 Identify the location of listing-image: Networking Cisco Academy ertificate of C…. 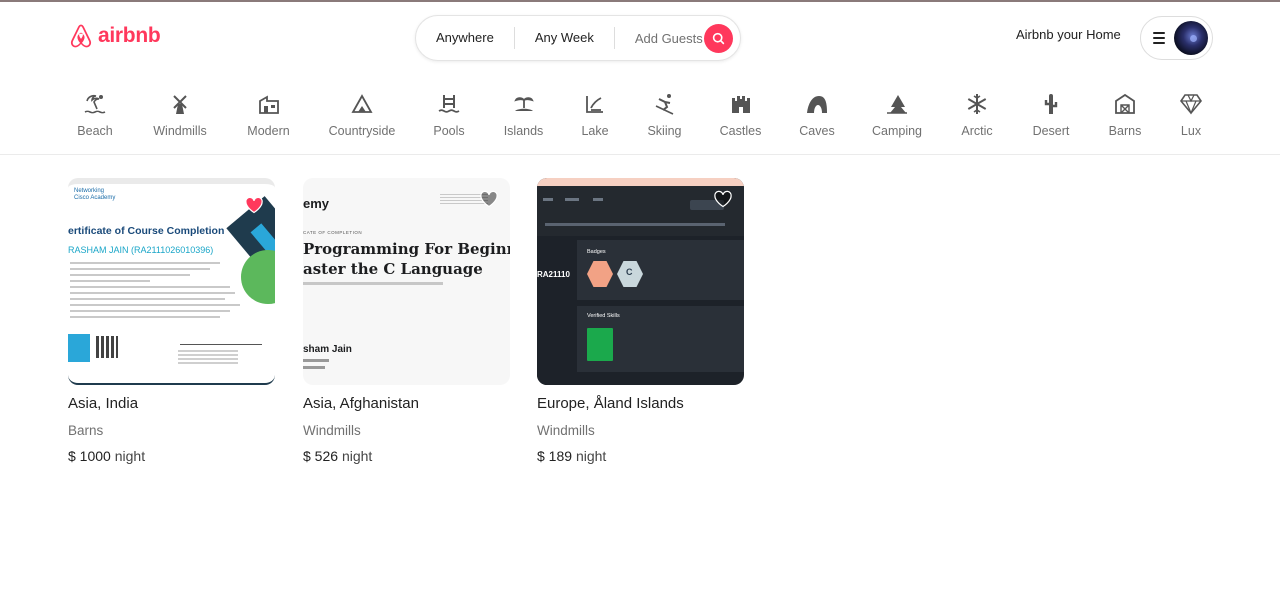
(171, 281).